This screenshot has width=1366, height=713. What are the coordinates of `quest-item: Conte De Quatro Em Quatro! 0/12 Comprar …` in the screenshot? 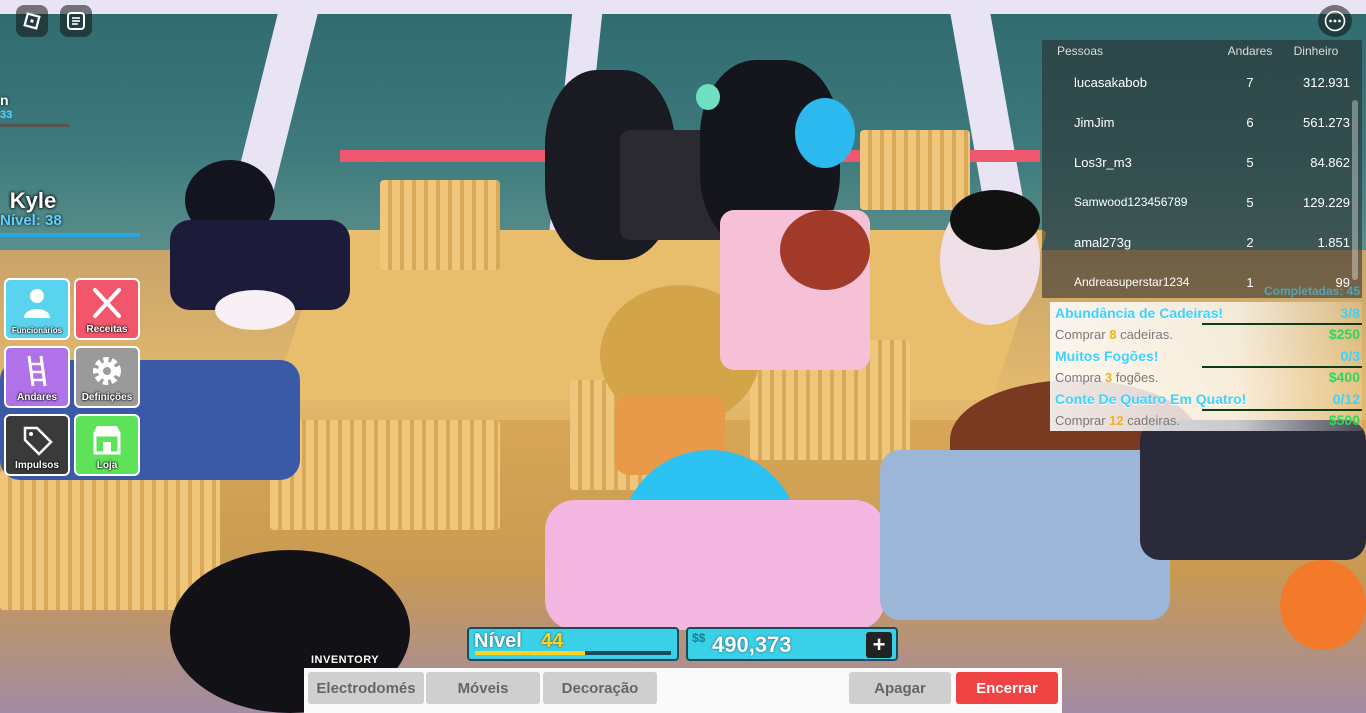 It's located at (1206, 409).